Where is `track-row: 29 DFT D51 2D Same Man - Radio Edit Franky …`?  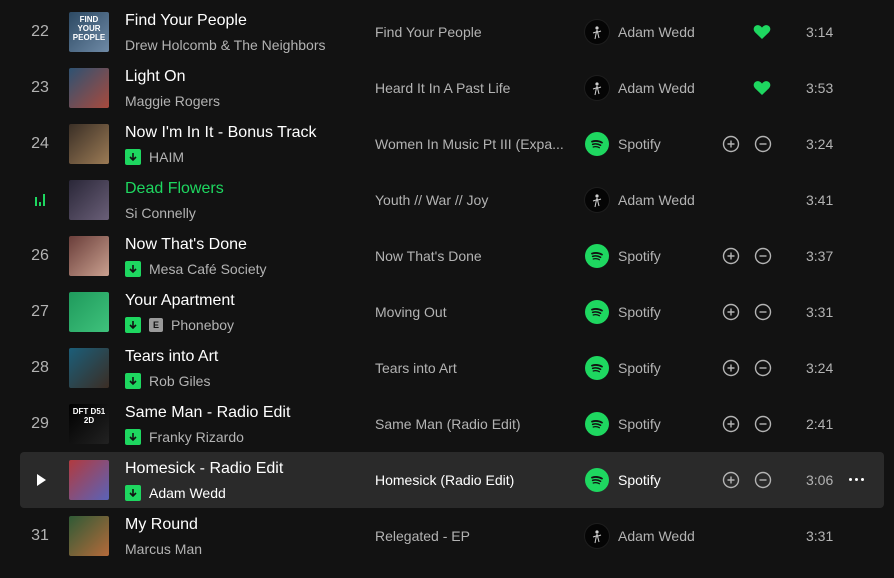
track-row: 29 DFT D51 2D Same Man - Radio Edit Franky … is located at coordinates (452, 424).